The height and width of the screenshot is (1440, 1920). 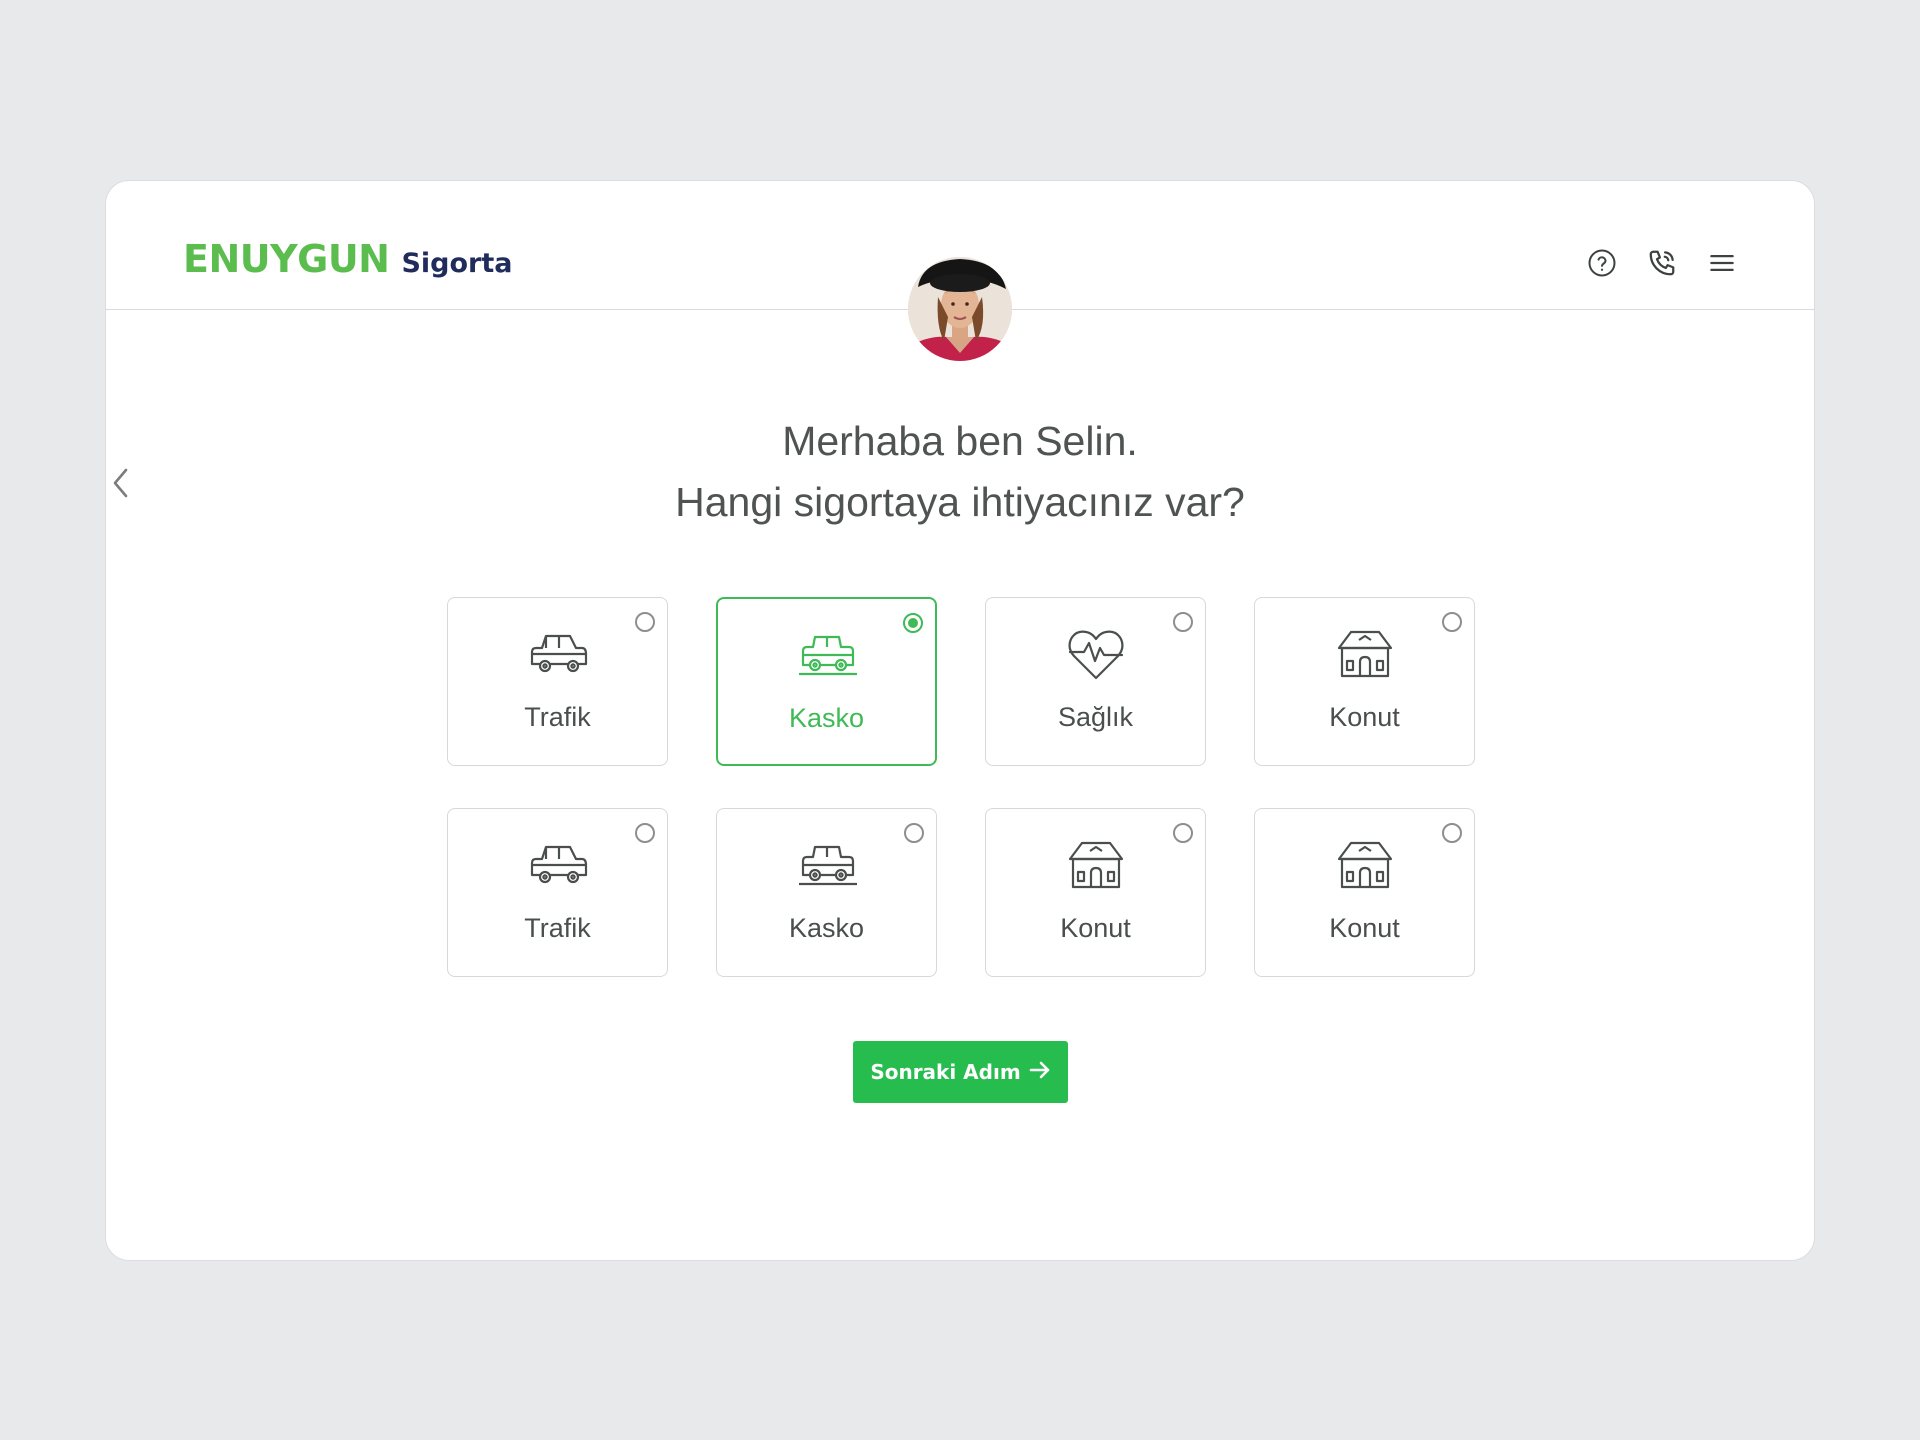 I want to click on arrow-right-icon, so click(x=1040, y=1072).